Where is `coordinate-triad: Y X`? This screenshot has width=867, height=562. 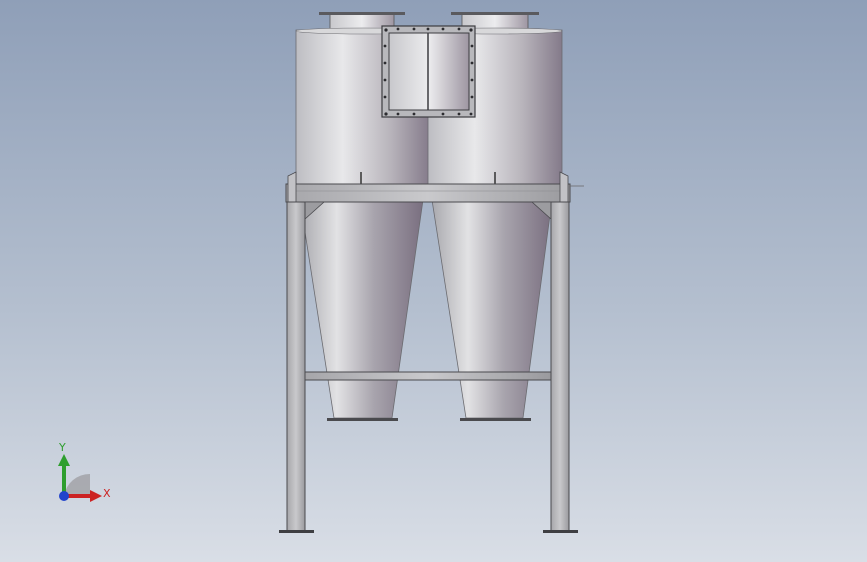
coordinate-triad: Y X is located at coordinates (85, 475).